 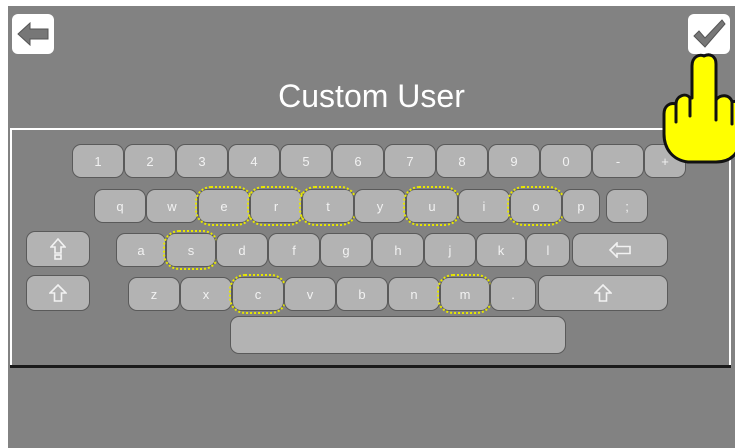 I want to click on caps-lock-key, so click(x=58, y=249).